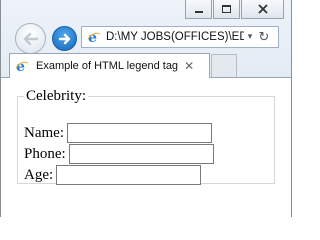 The height and width of the screenshot is (240, 320). What do you see at coordinates (139, 133) in the screenshot?
I see `name-field` at bounding box center [139, 133].